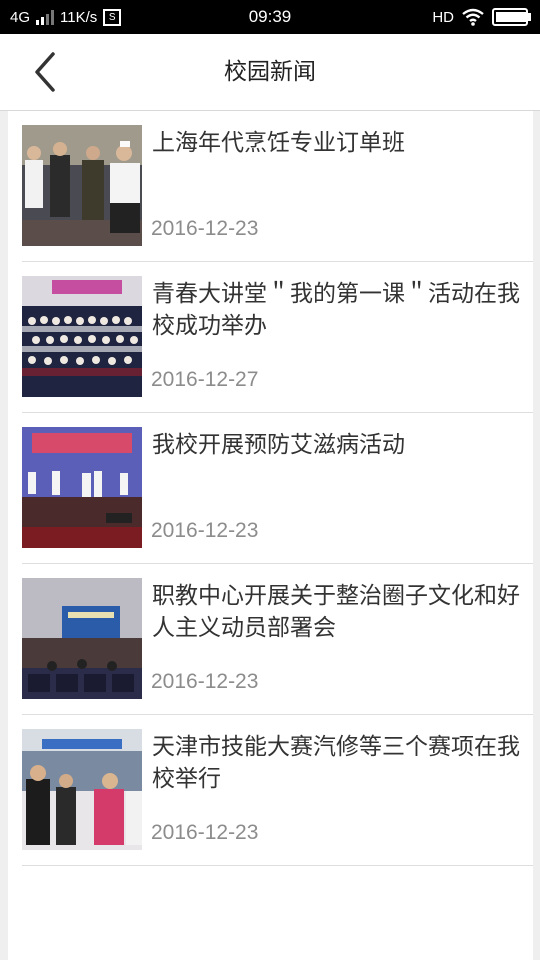 The height and width of the screenshot is (960, 540). Describe the element at coordinates (336, 612) in the screenshot. I see `news-title: 职教中心开展关于整治圈子文化和好人主义动员部署会` at that location.